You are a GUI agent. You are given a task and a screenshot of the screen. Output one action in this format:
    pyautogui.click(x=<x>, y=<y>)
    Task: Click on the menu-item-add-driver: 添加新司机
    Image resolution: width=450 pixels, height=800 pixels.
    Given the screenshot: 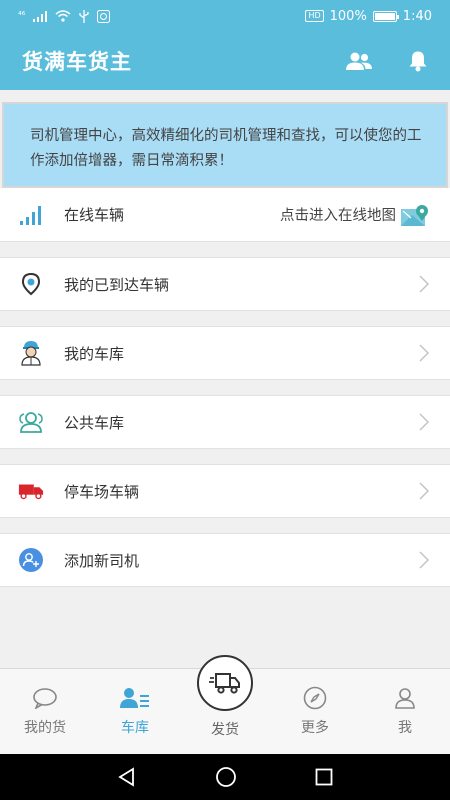 What is the action you would take?
    pyautogui.click(x=225, y=560)
    